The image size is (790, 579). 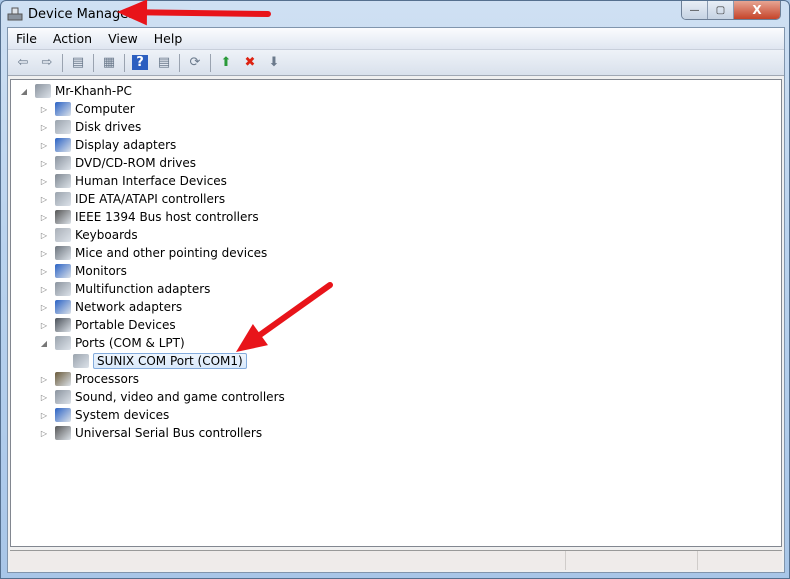 I want to click on tree-item-category: ▷ System devices, so click(x=104, y=415).